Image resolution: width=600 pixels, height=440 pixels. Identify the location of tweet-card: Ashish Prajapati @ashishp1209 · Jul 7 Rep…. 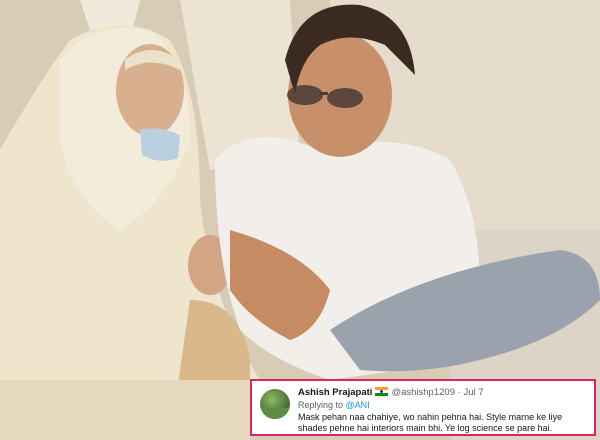
(423, 407).